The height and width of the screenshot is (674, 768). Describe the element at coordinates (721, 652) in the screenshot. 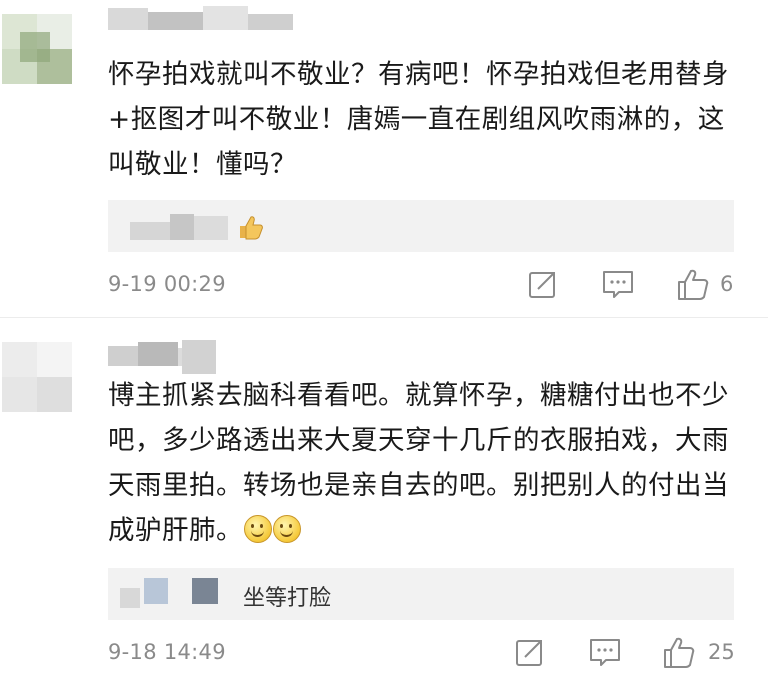

I see `like-count: 25` at that location.